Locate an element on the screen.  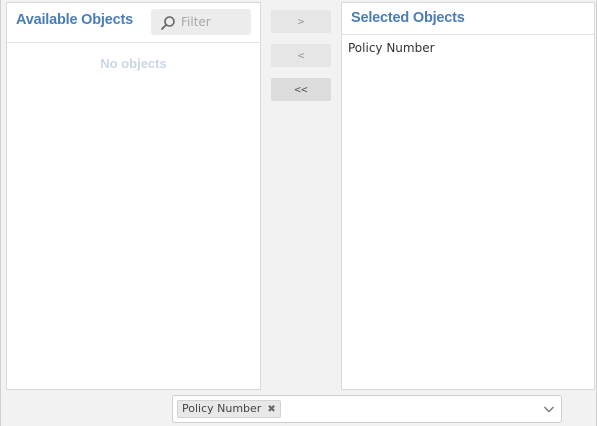
move-all-left-button: << is located at coordinates (301, 89).